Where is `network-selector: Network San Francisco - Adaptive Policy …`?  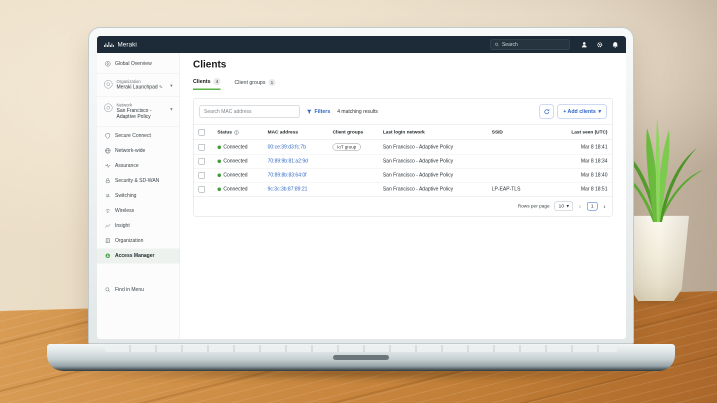
network-selector: Network San Francisco - Adaptive Policy … is located at coordinates (138, 111).